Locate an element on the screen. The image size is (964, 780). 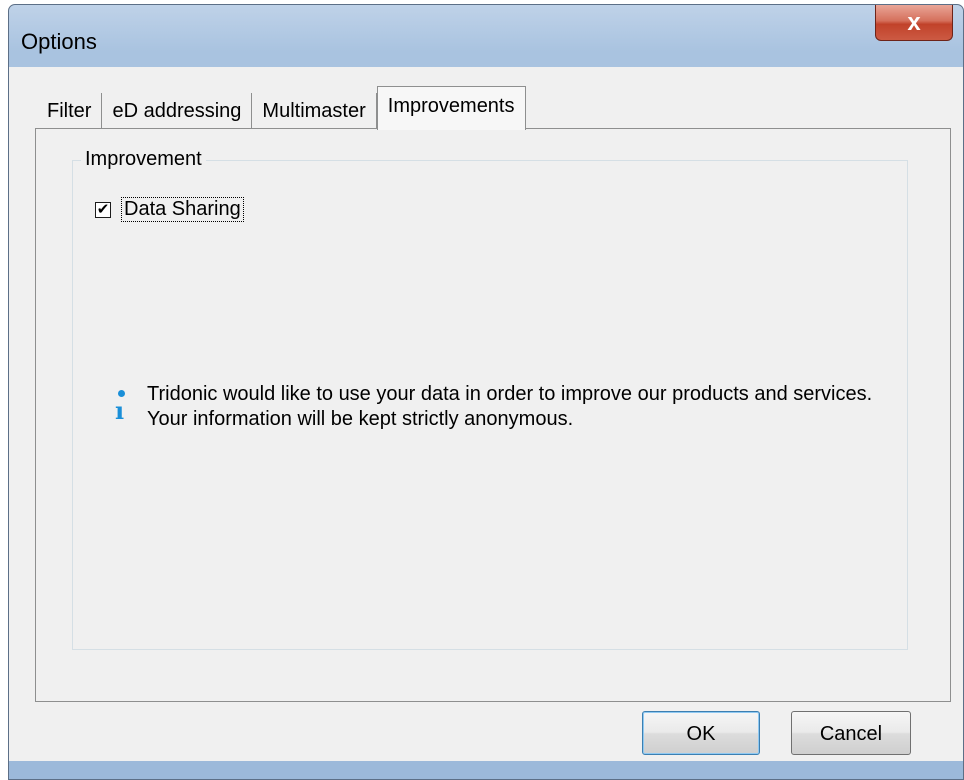
data-sharing-checkbox: ✔ is located at coordinates (103, 209).